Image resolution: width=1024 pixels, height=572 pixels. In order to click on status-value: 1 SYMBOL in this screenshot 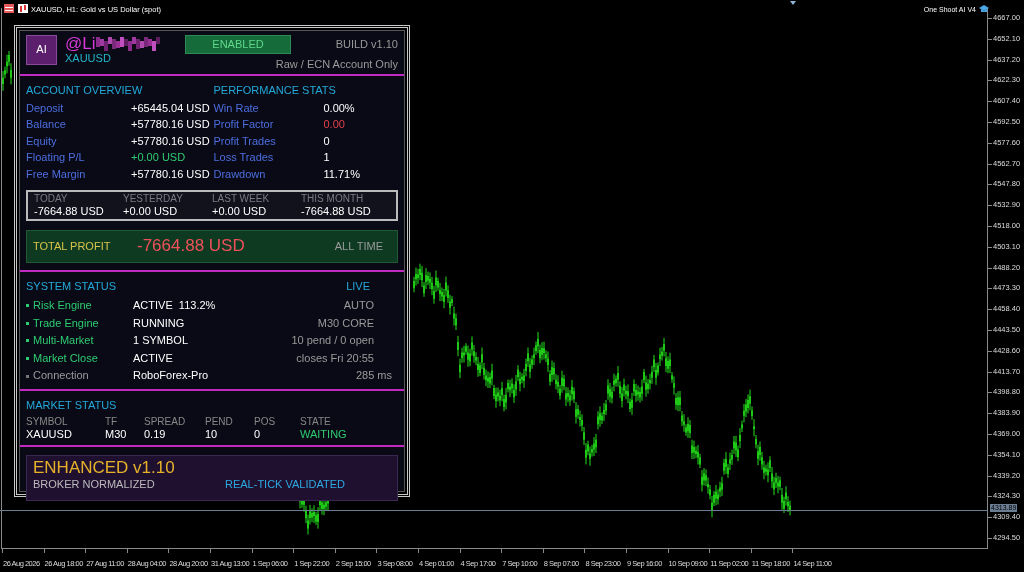, I will do `click(161, 341)`.